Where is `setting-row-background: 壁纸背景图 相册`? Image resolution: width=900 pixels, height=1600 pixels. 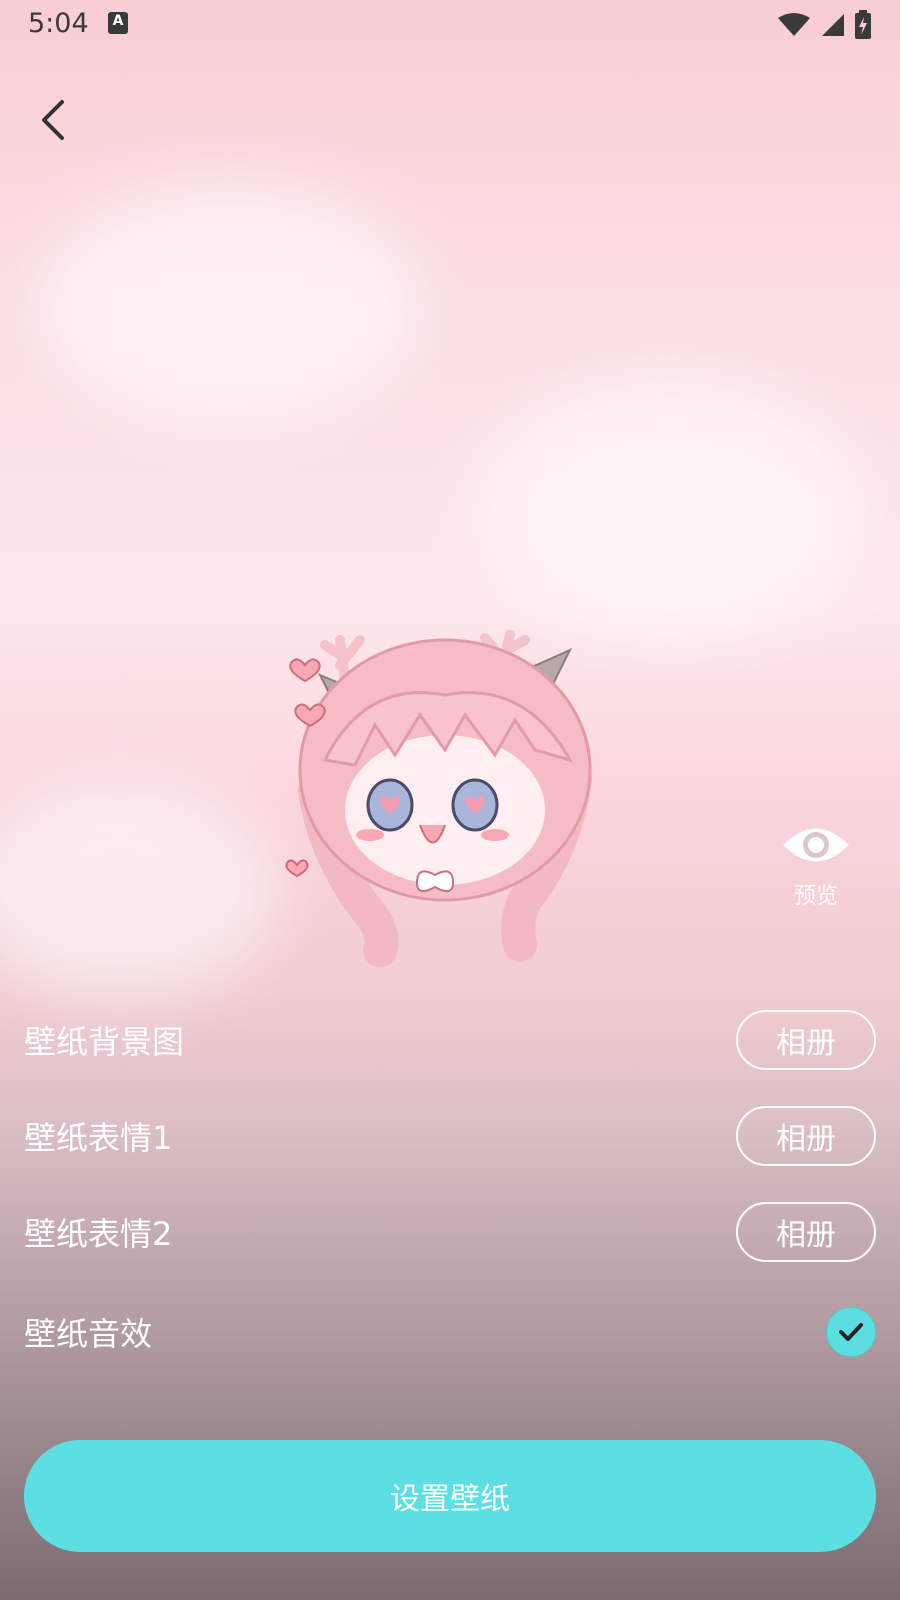 setting-row-background: 壁纸背景图 相册 is located at coordinates (450, 1040).